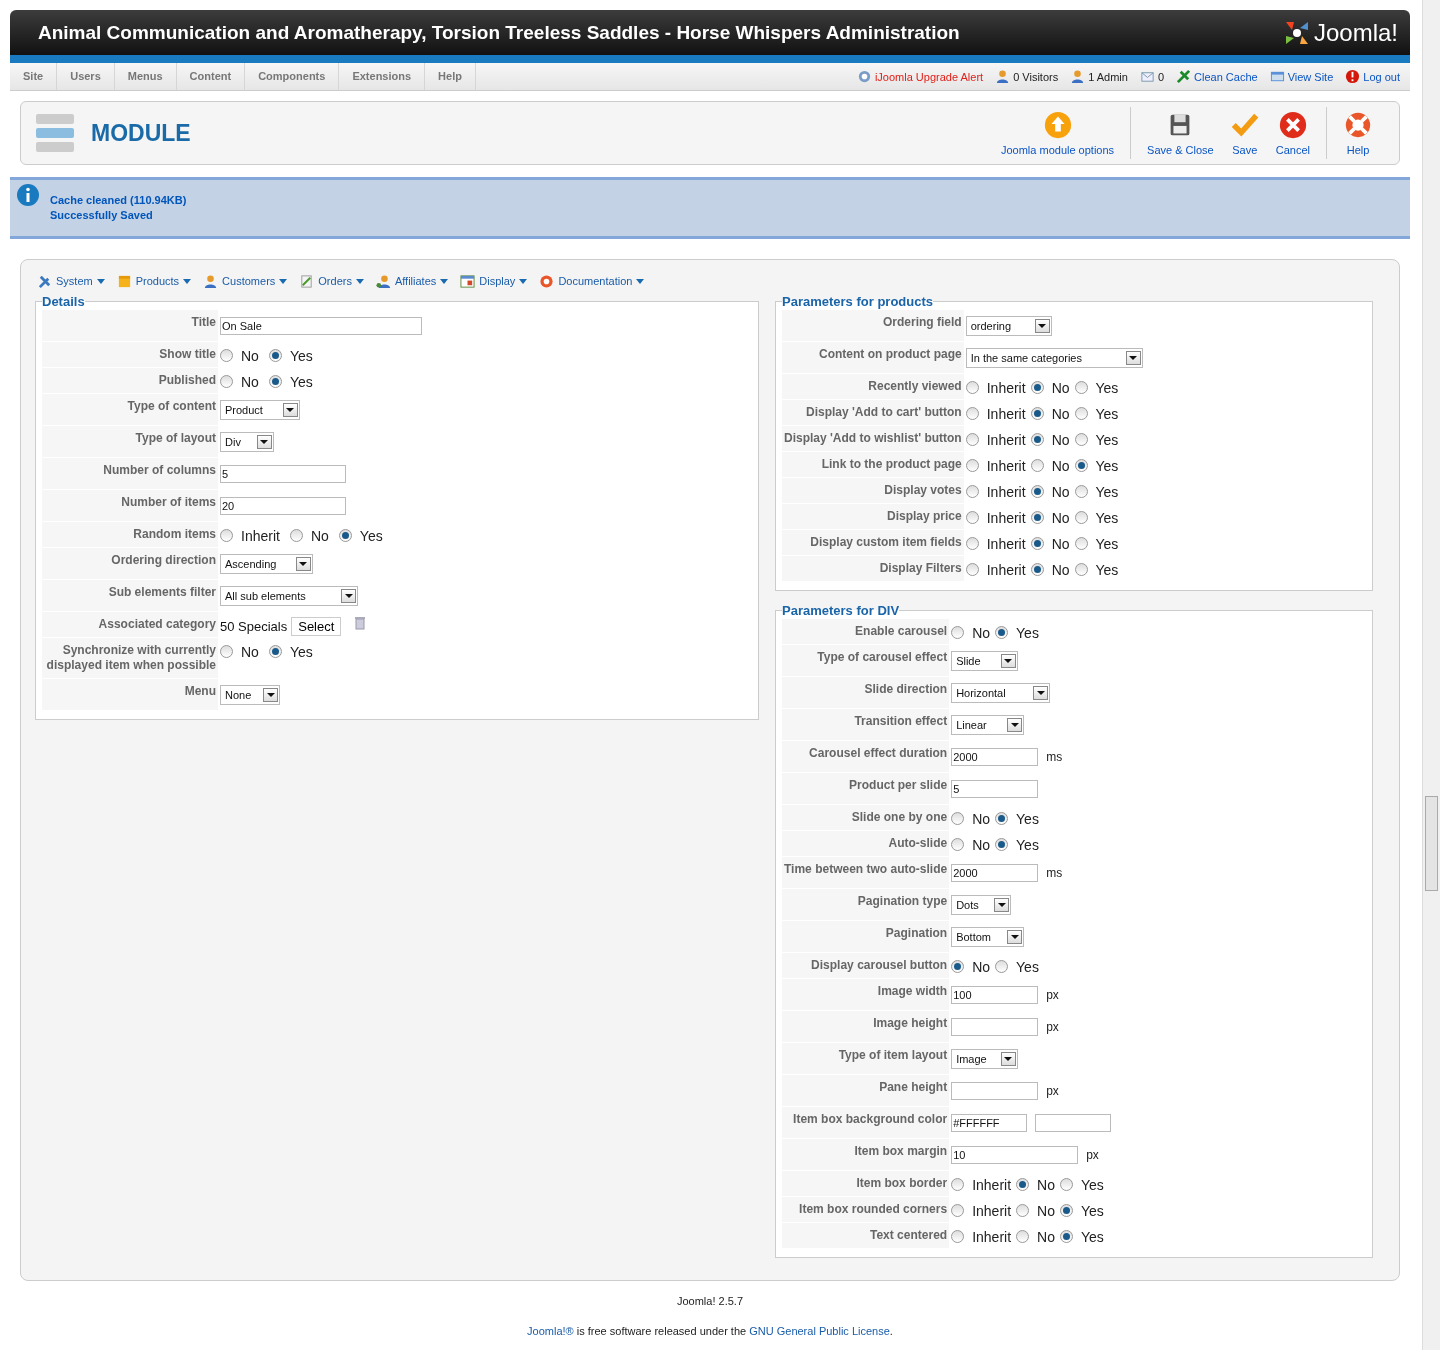 Image resolution: width=1440 pixels, height=1350 pixels. Describe the element at coordinates (1292, 133) in the screenshot. I see `toolbar-button: Cancel` at that location.